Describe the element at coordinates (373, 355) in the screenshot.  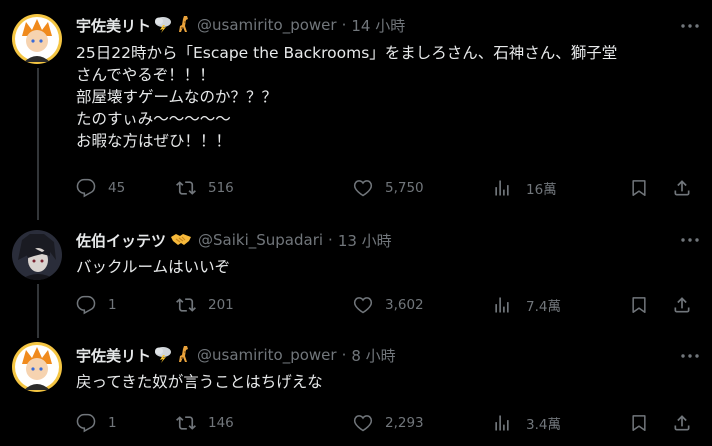
I see `timestamp: 8 小時` at that location.